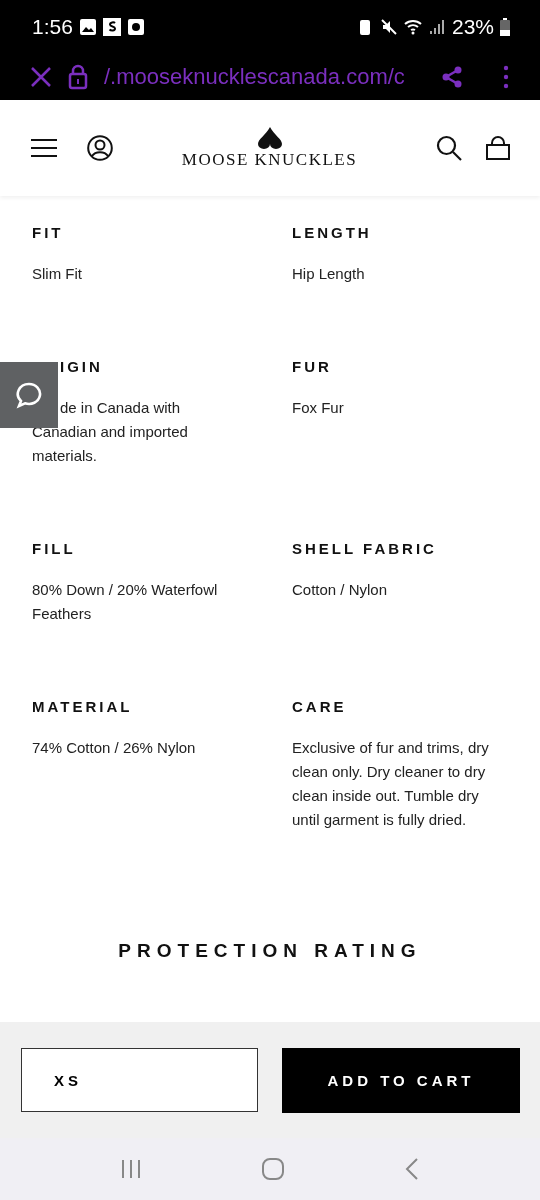  Describe the element at coordinates (130, 1169) in the screenshot. I see `recent-apps-icon` at that location.